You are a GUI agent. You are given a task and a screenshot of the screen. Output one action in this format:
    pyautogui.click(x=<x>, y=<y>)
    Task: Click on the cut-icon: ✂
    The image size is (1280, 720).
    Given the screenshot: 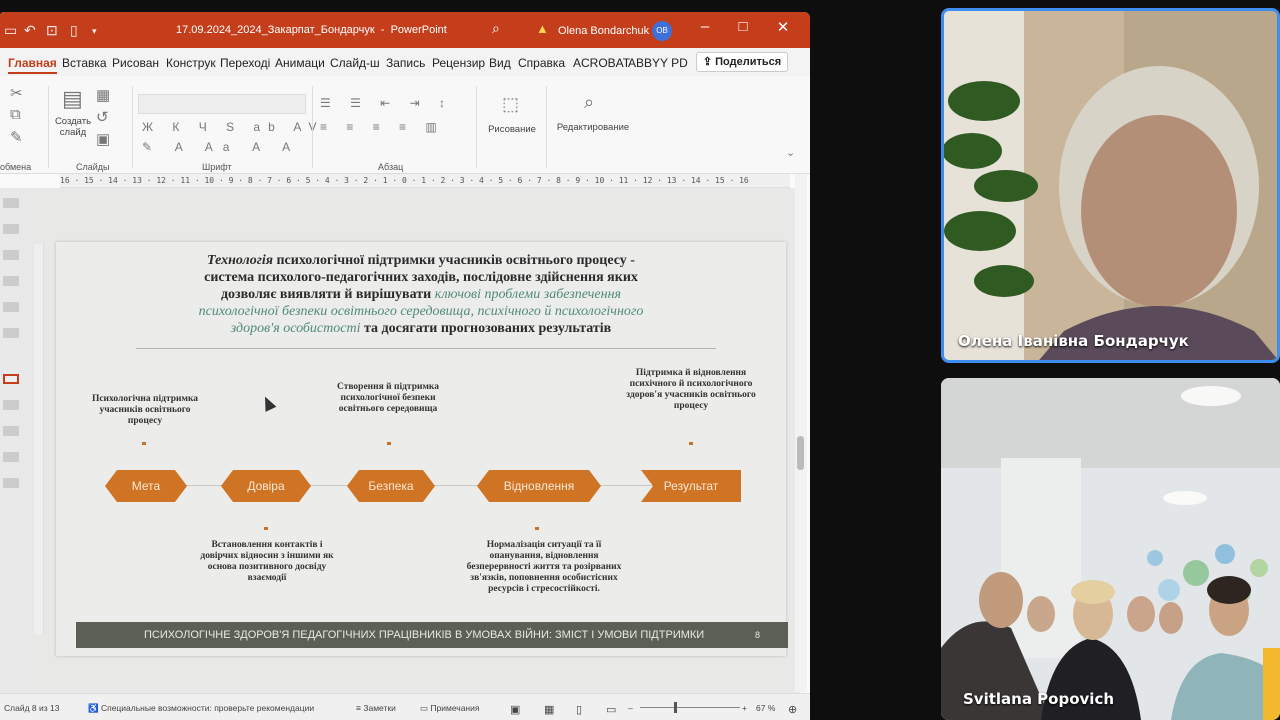 What is the action you would take?
    pyautogui.click(x=16, y=93)
    